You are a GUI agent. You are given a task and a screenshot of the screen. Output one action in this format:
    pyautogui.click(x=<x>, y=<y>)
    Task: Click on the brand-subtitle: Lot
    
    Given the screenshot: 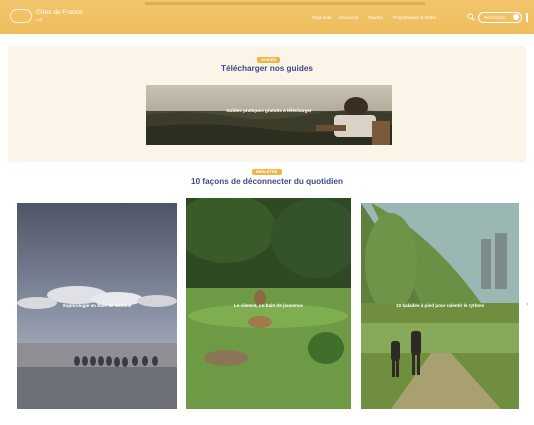 What is the action you would take?
    pyautogui.click(x=39, y=19)
    